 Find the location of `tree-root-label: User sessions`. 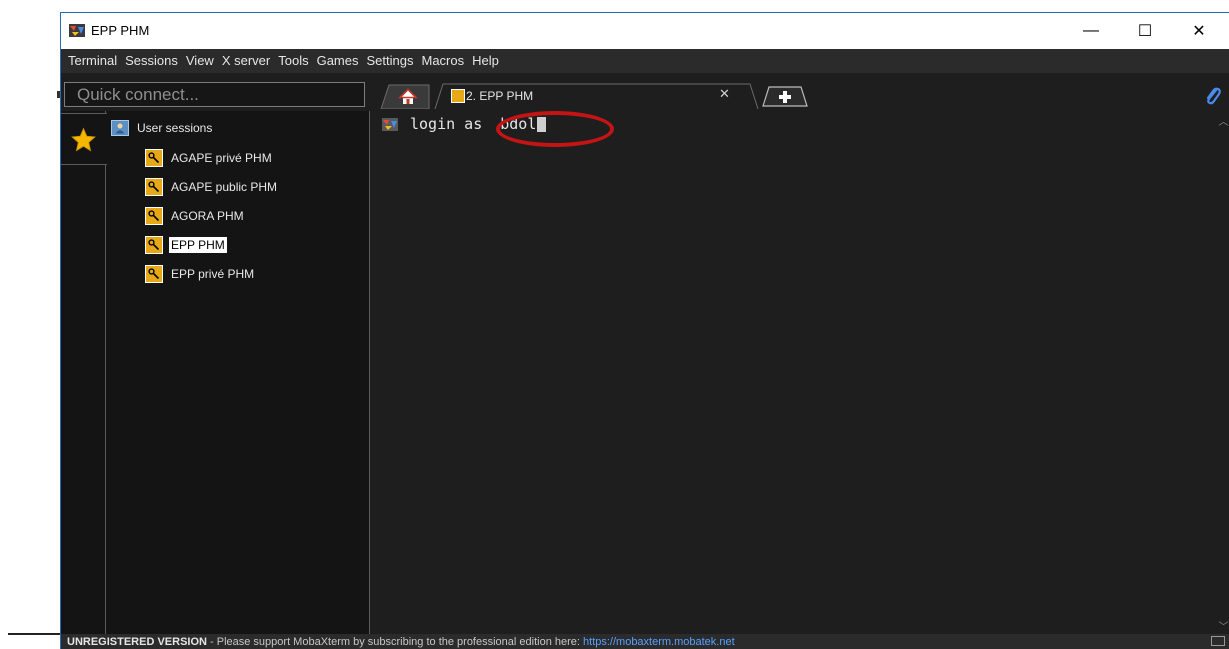

tree-root-label: User sessions is located at coordinates (175, 128).